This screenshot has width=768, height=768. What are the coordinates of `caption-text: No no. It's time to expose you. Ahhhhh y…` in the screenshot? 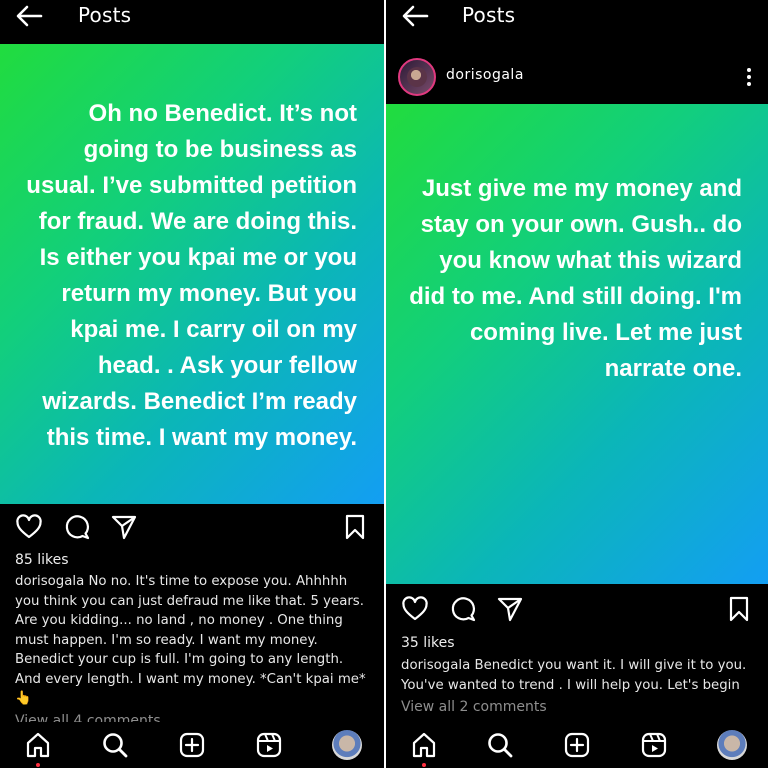 It's located at (190, 640).